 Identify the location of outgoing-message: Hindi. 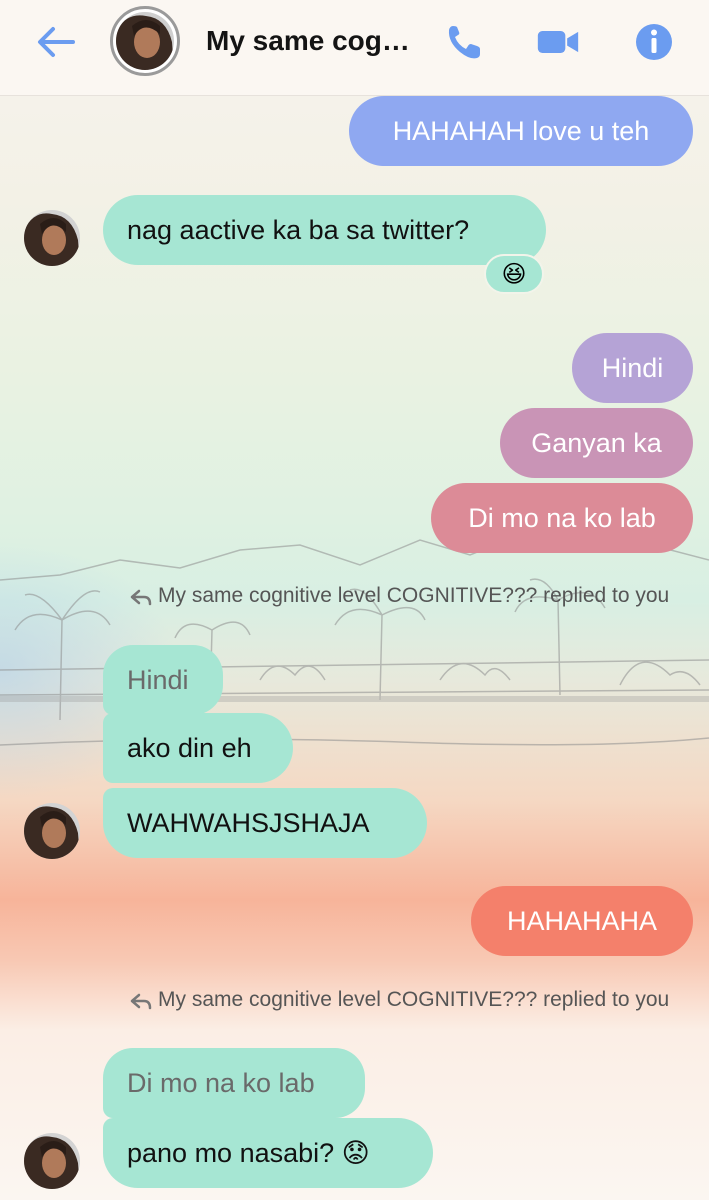
(632, 368).